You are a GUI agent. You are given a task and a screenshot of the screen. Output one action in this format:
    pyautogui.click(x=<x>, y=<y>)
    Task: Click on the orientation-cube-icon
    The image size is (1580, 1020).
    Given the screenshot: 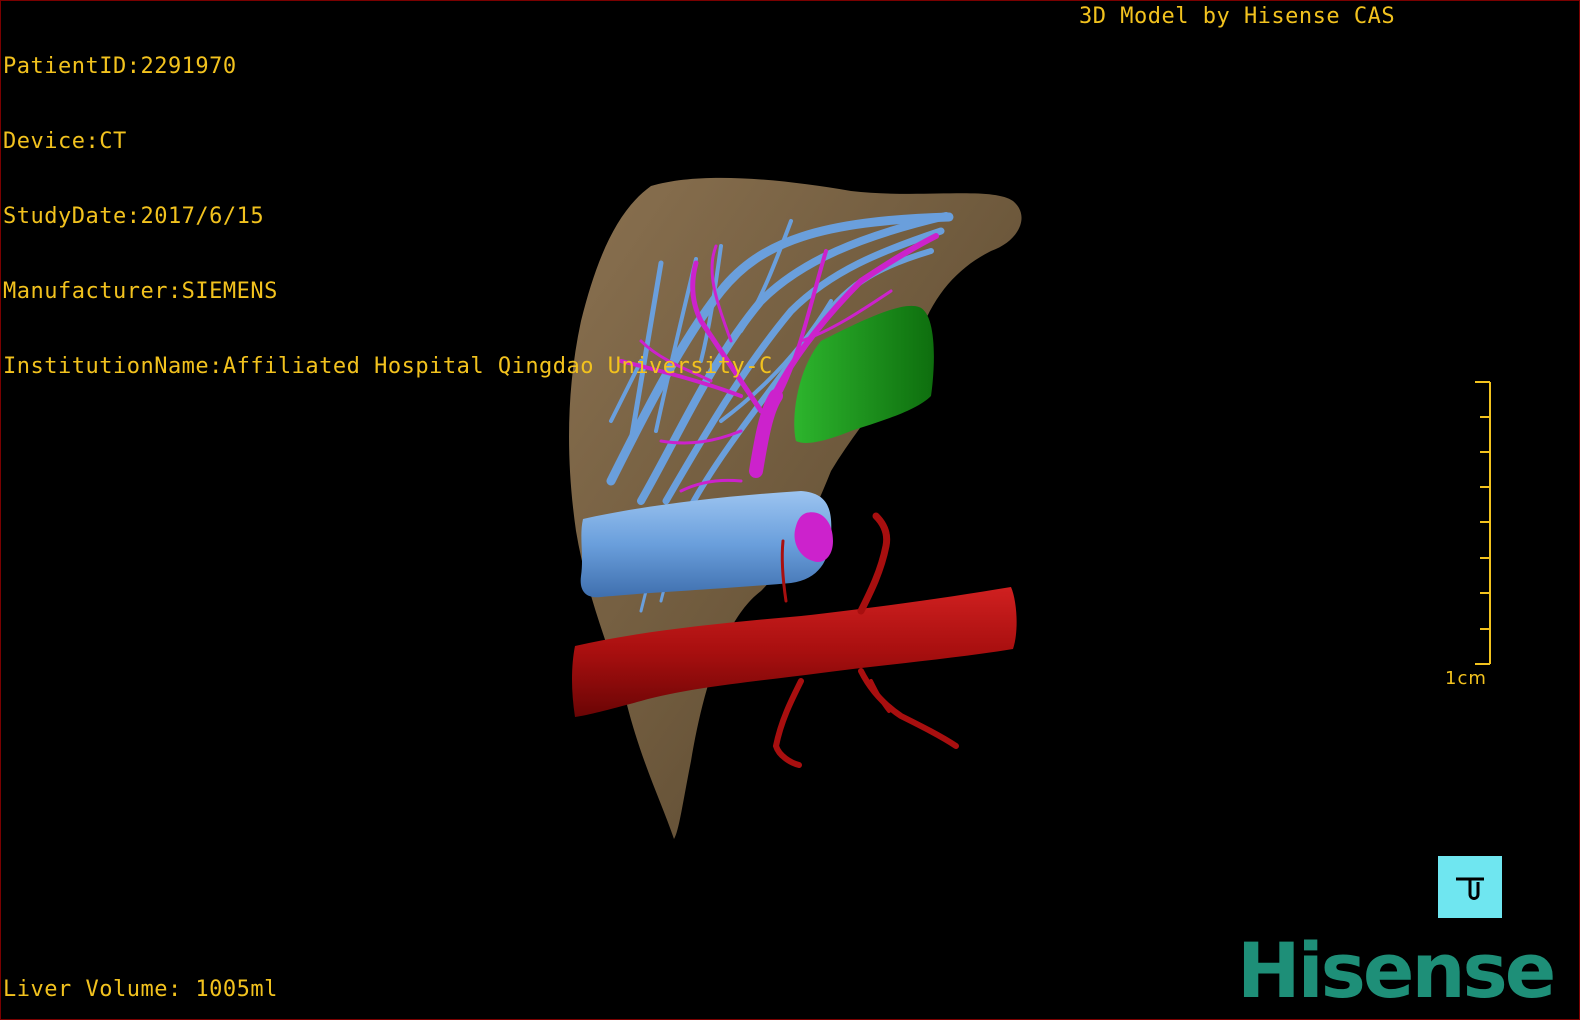 What is the action you would take?
    pyautogui.click(x=1470, y=887)
    